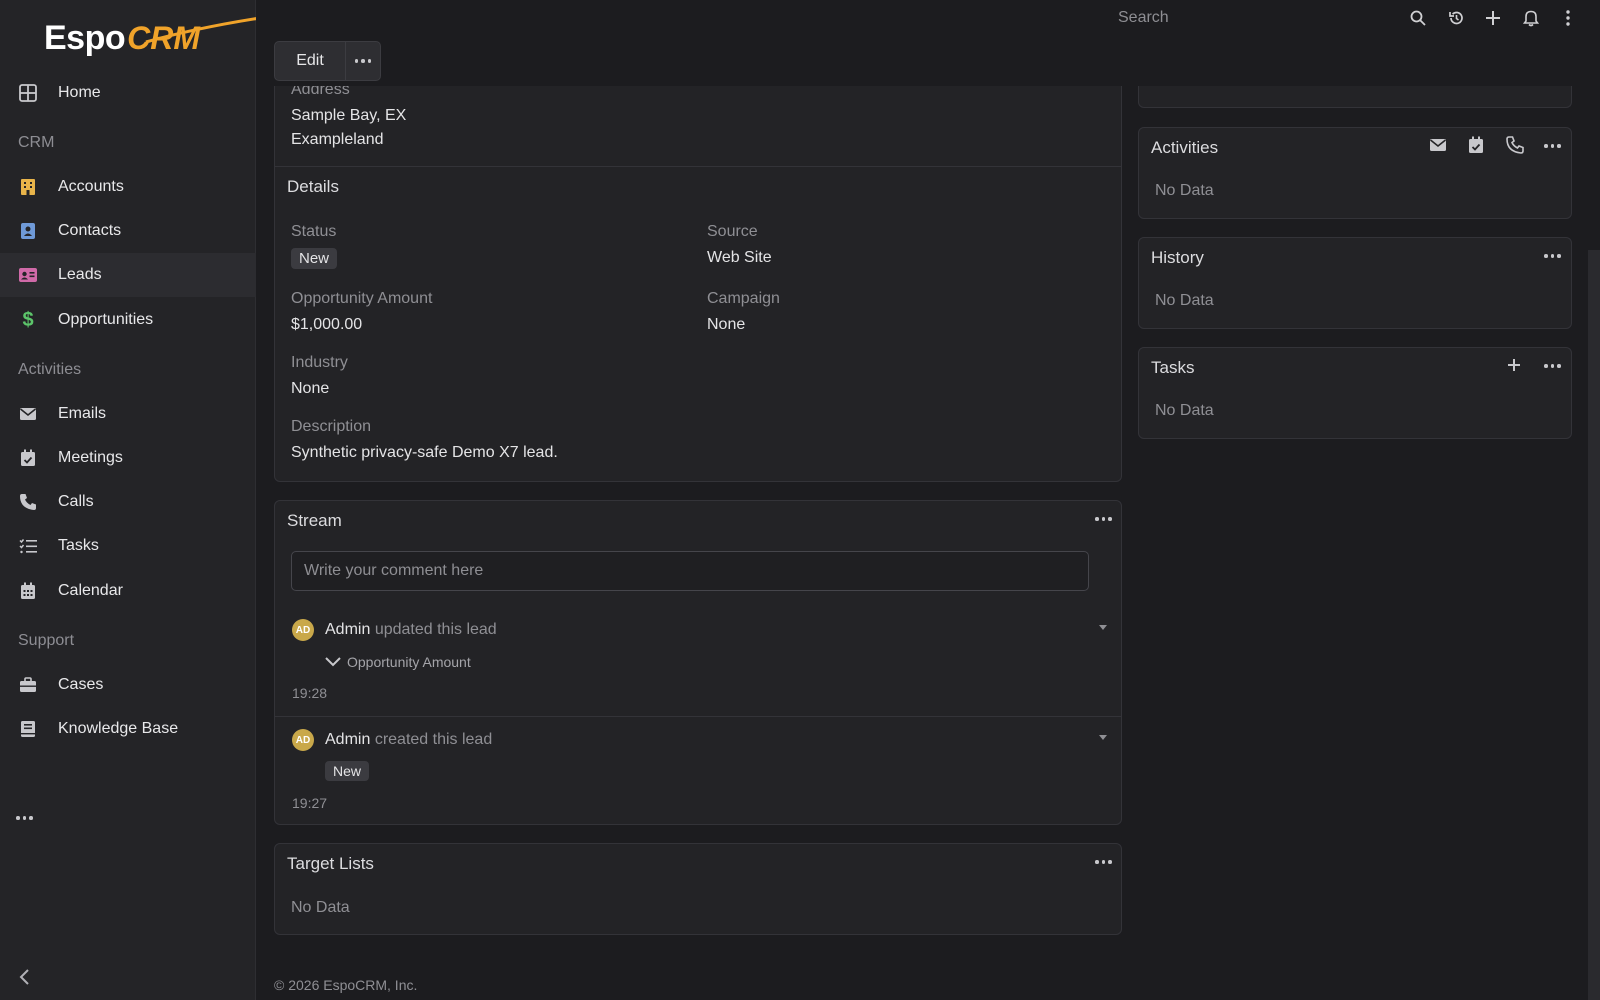 The height and width of the screenshot is (1000, 1600). What do you see at coordinates (1438, 147) in the screenshot?
I see `compose-email-envelope-icon` at bounding box center [1438, 147].